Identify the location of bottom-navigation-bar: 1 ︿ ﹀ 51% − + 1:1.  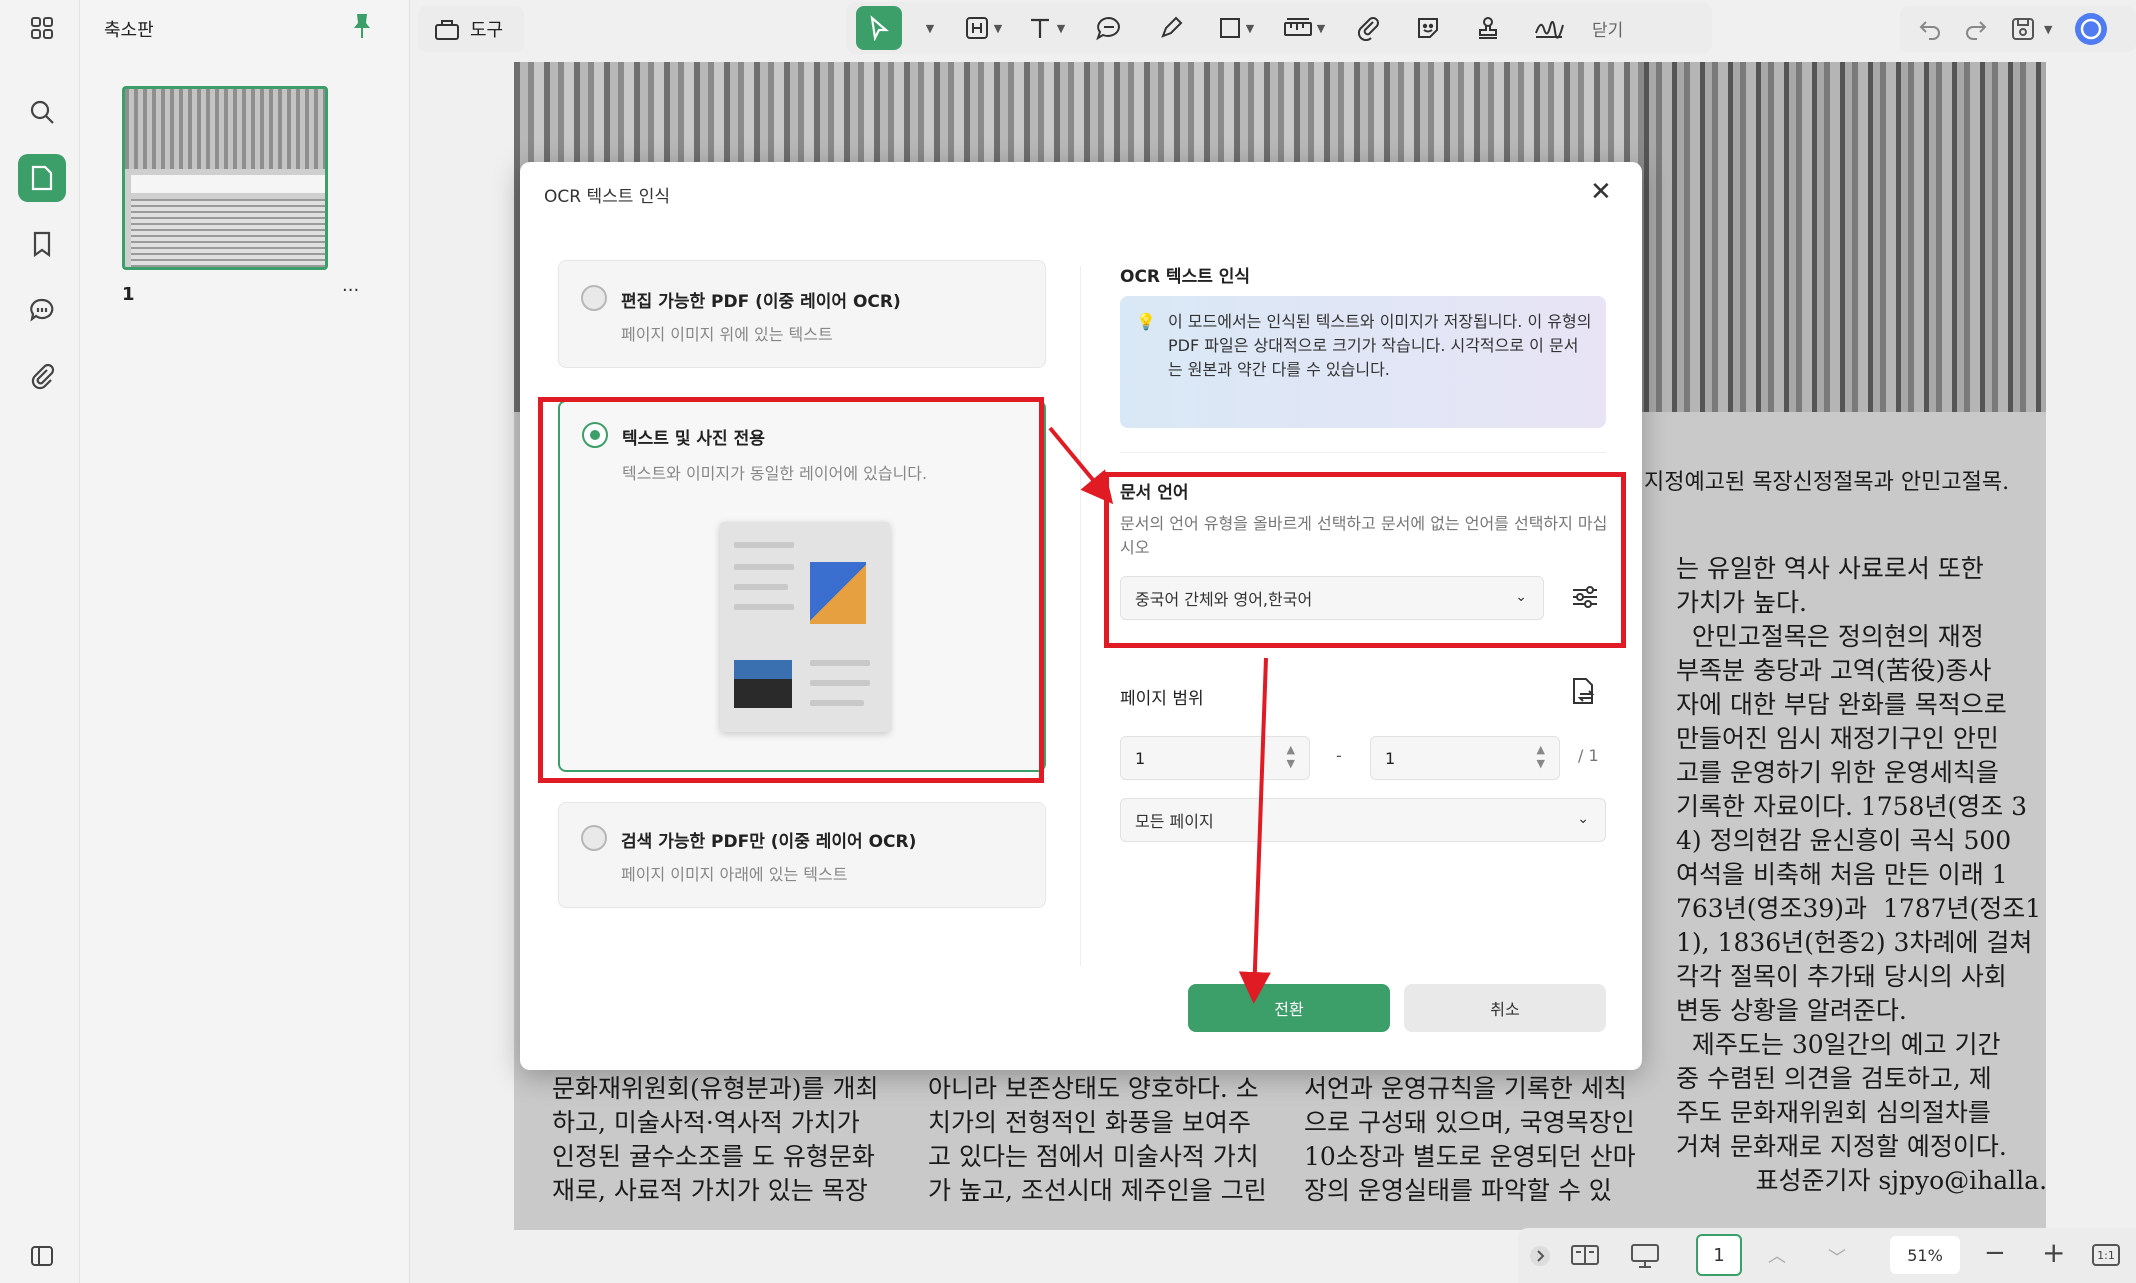
(1827, 1255).